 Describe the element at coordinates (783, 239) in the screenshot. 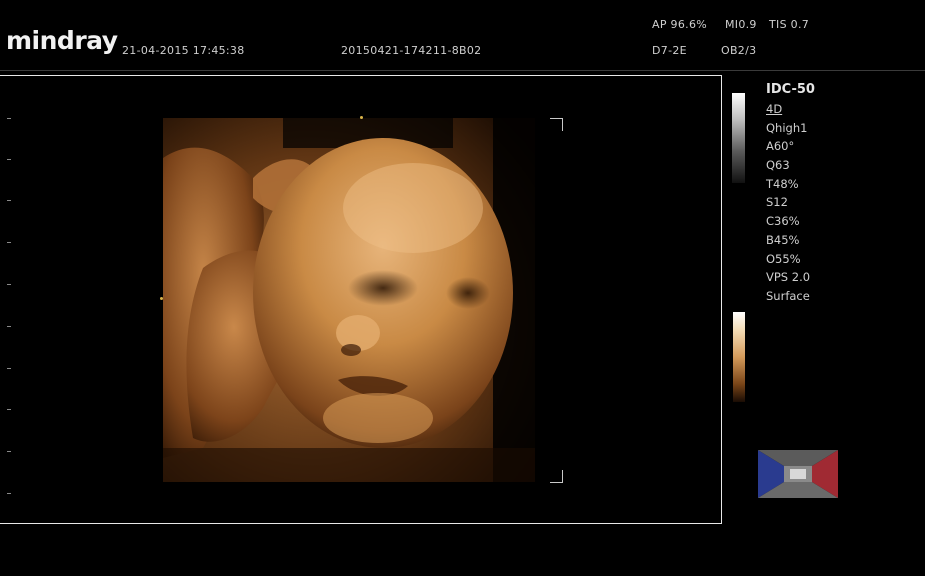

I see `param-b: B45%` at that location.